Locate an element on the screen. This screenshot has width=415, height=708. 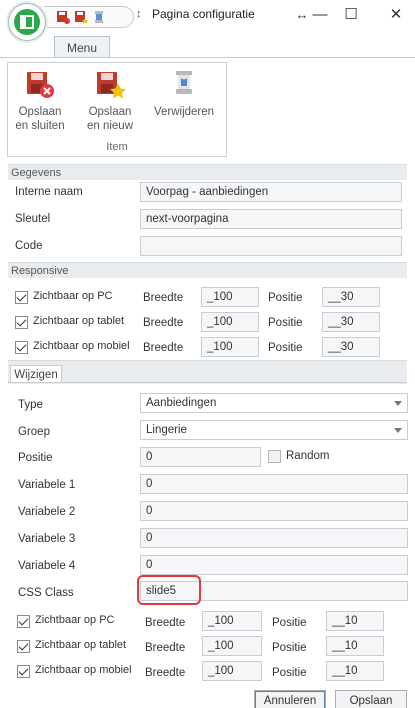
qat-save-close-icon is located at coordinates (63, 17).